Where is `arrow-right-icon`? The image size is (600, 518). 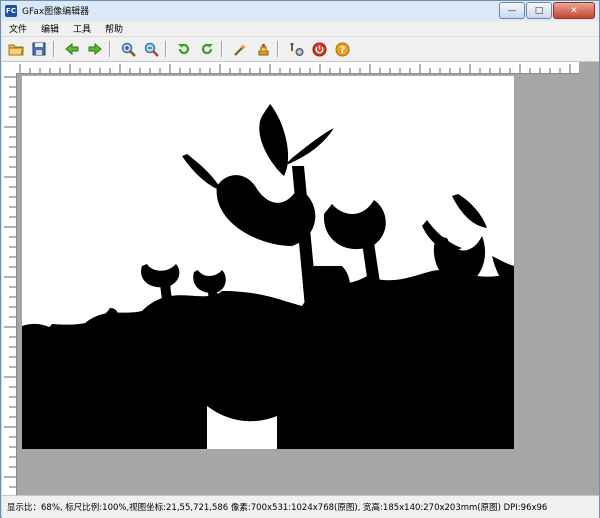
arrow-right-icon is located at coordinates (95, 49).